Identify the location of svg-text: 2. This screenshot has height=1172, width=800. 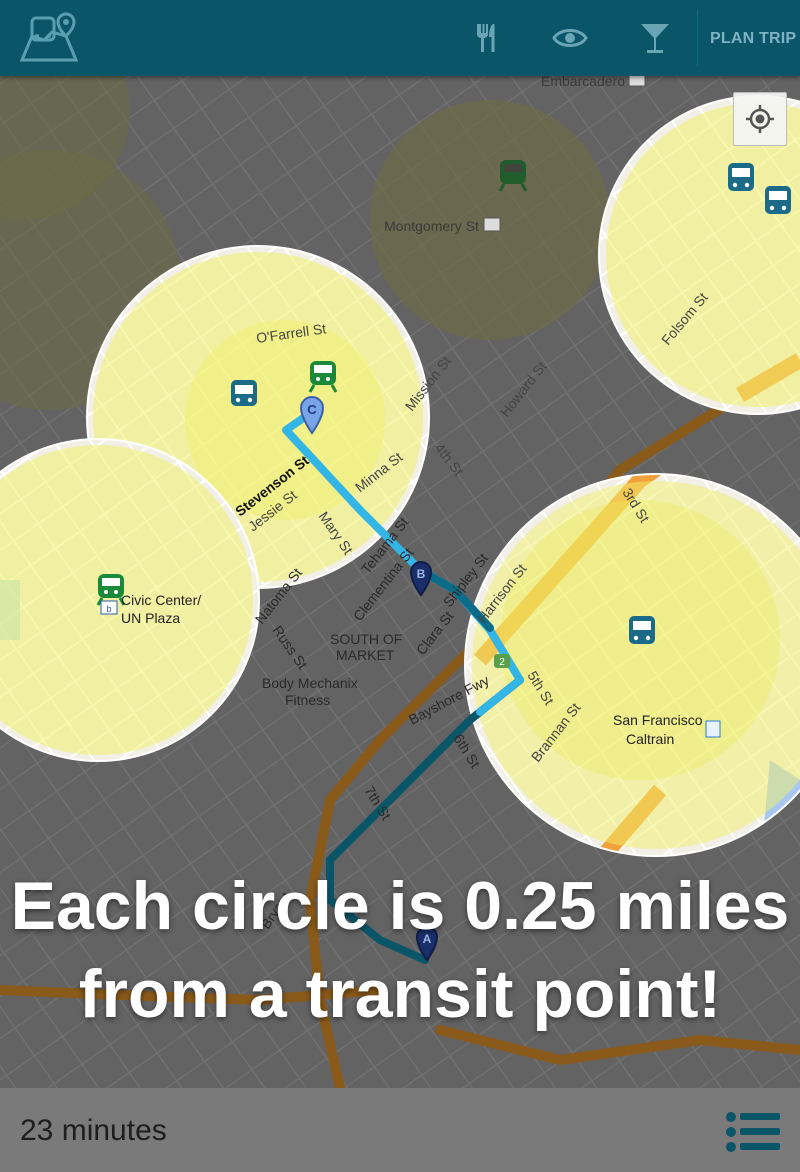
(502, 662).